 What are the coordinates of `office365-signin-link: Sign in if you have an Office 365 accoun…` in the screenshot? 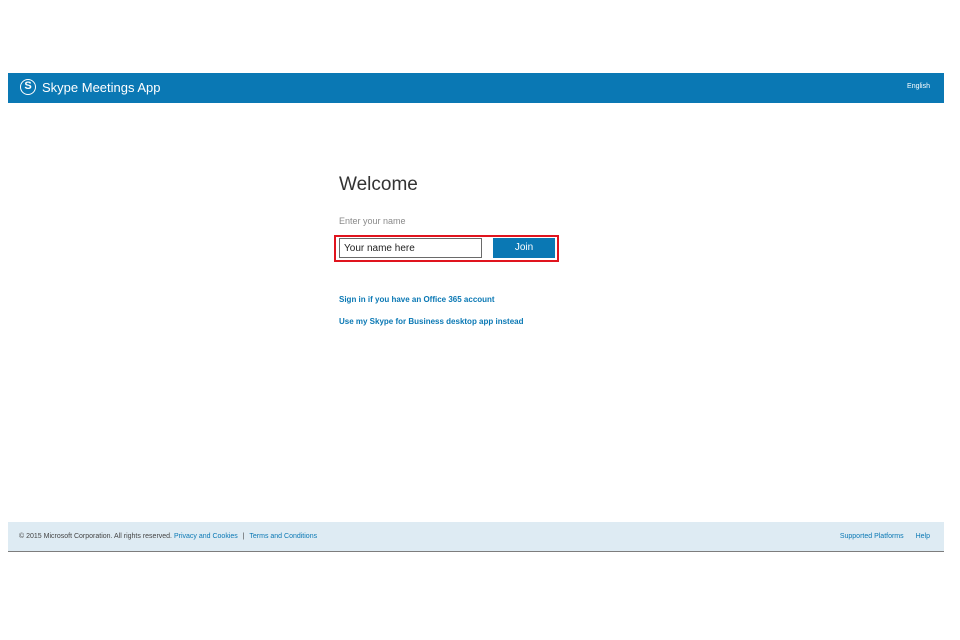 It's located at (417, 299).